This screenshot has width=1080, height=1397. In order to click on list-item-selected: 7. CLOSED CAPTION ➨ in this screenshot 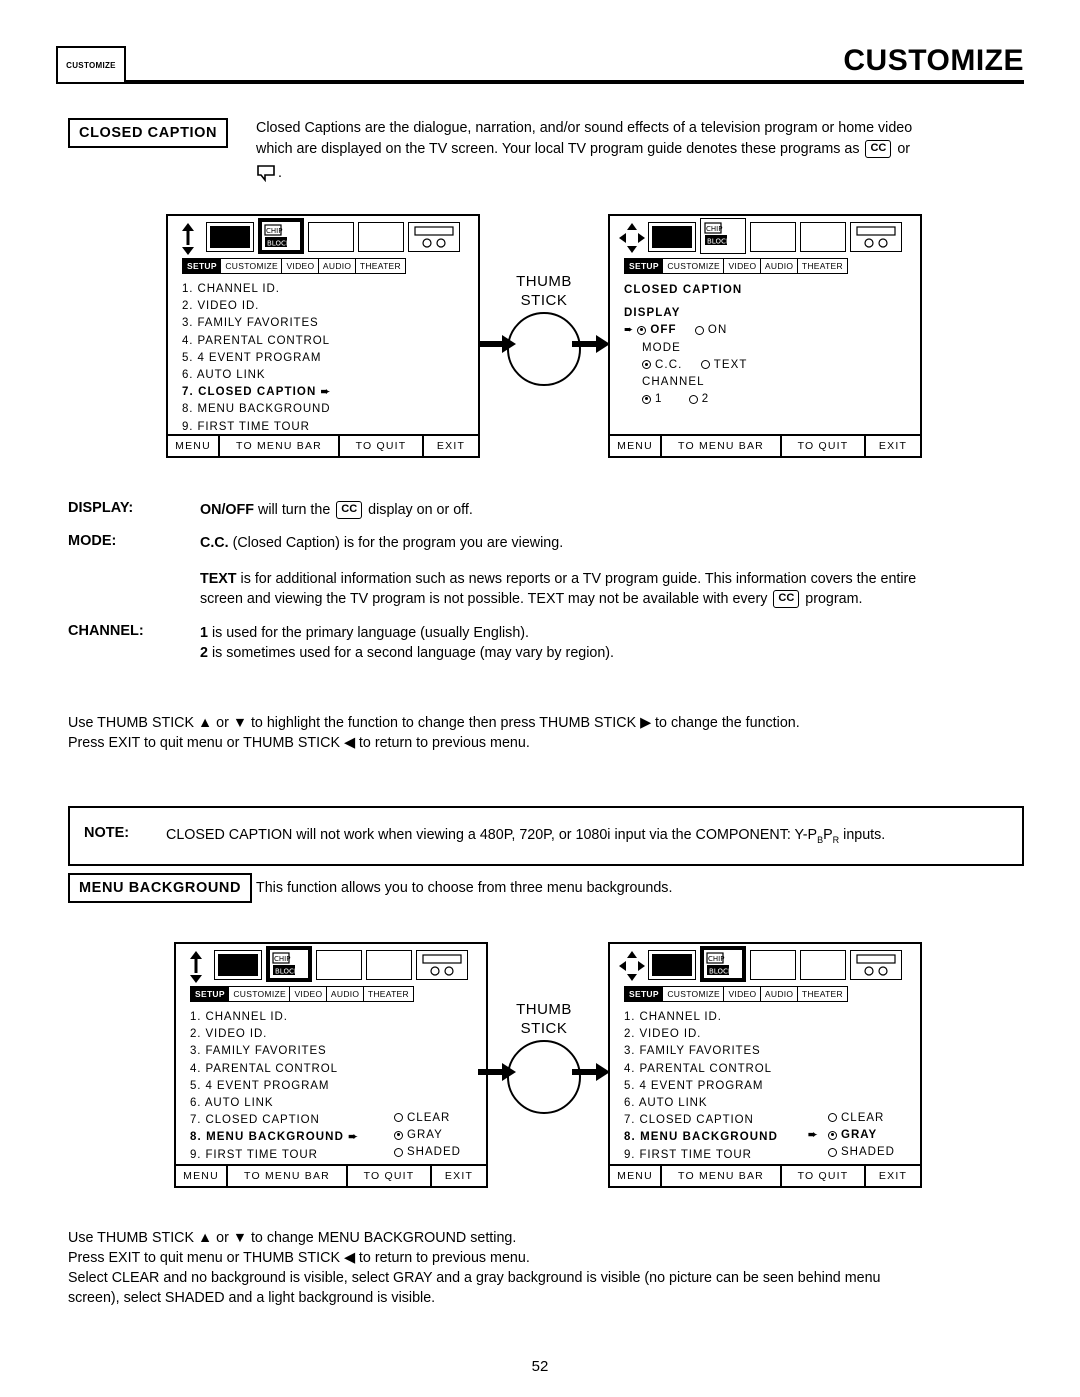, I will do `click(330, 392)`.